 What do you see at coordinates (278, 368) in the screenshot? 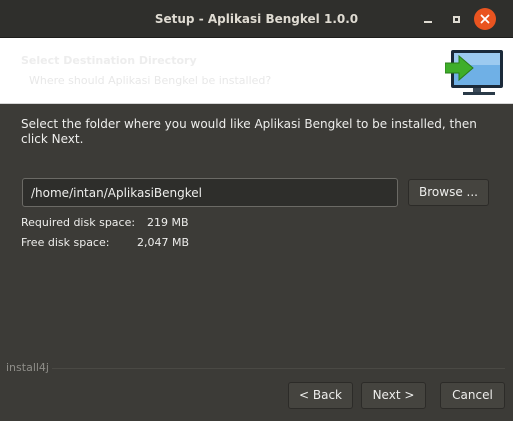
I see `footer-divider` at bounding box center [278, 368].